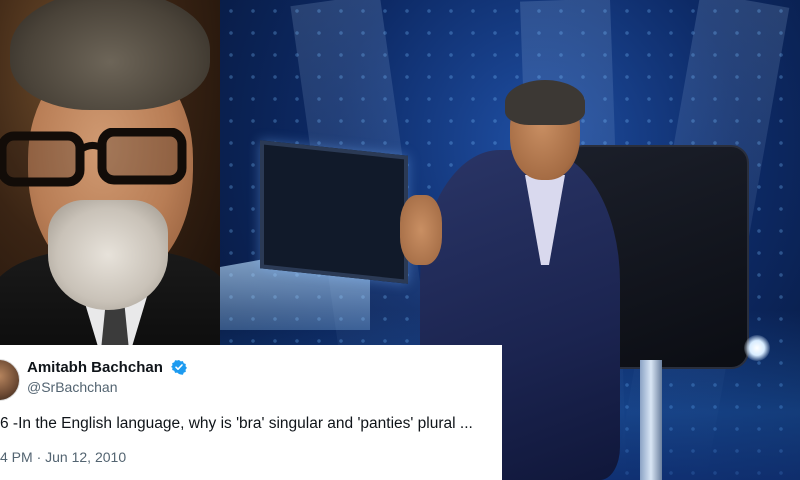  Describe the element at coordinates (334, 212) in the screenshot. I see `host-monitor` at that location.